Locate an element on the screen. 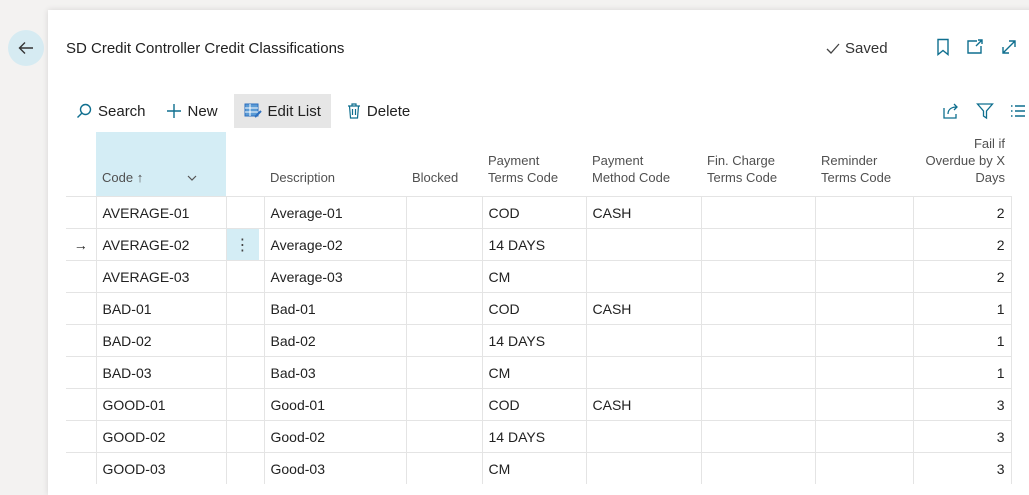 This screenshot has height=495, width=1029. list-view-icon is located at coordinates (1018, 111).